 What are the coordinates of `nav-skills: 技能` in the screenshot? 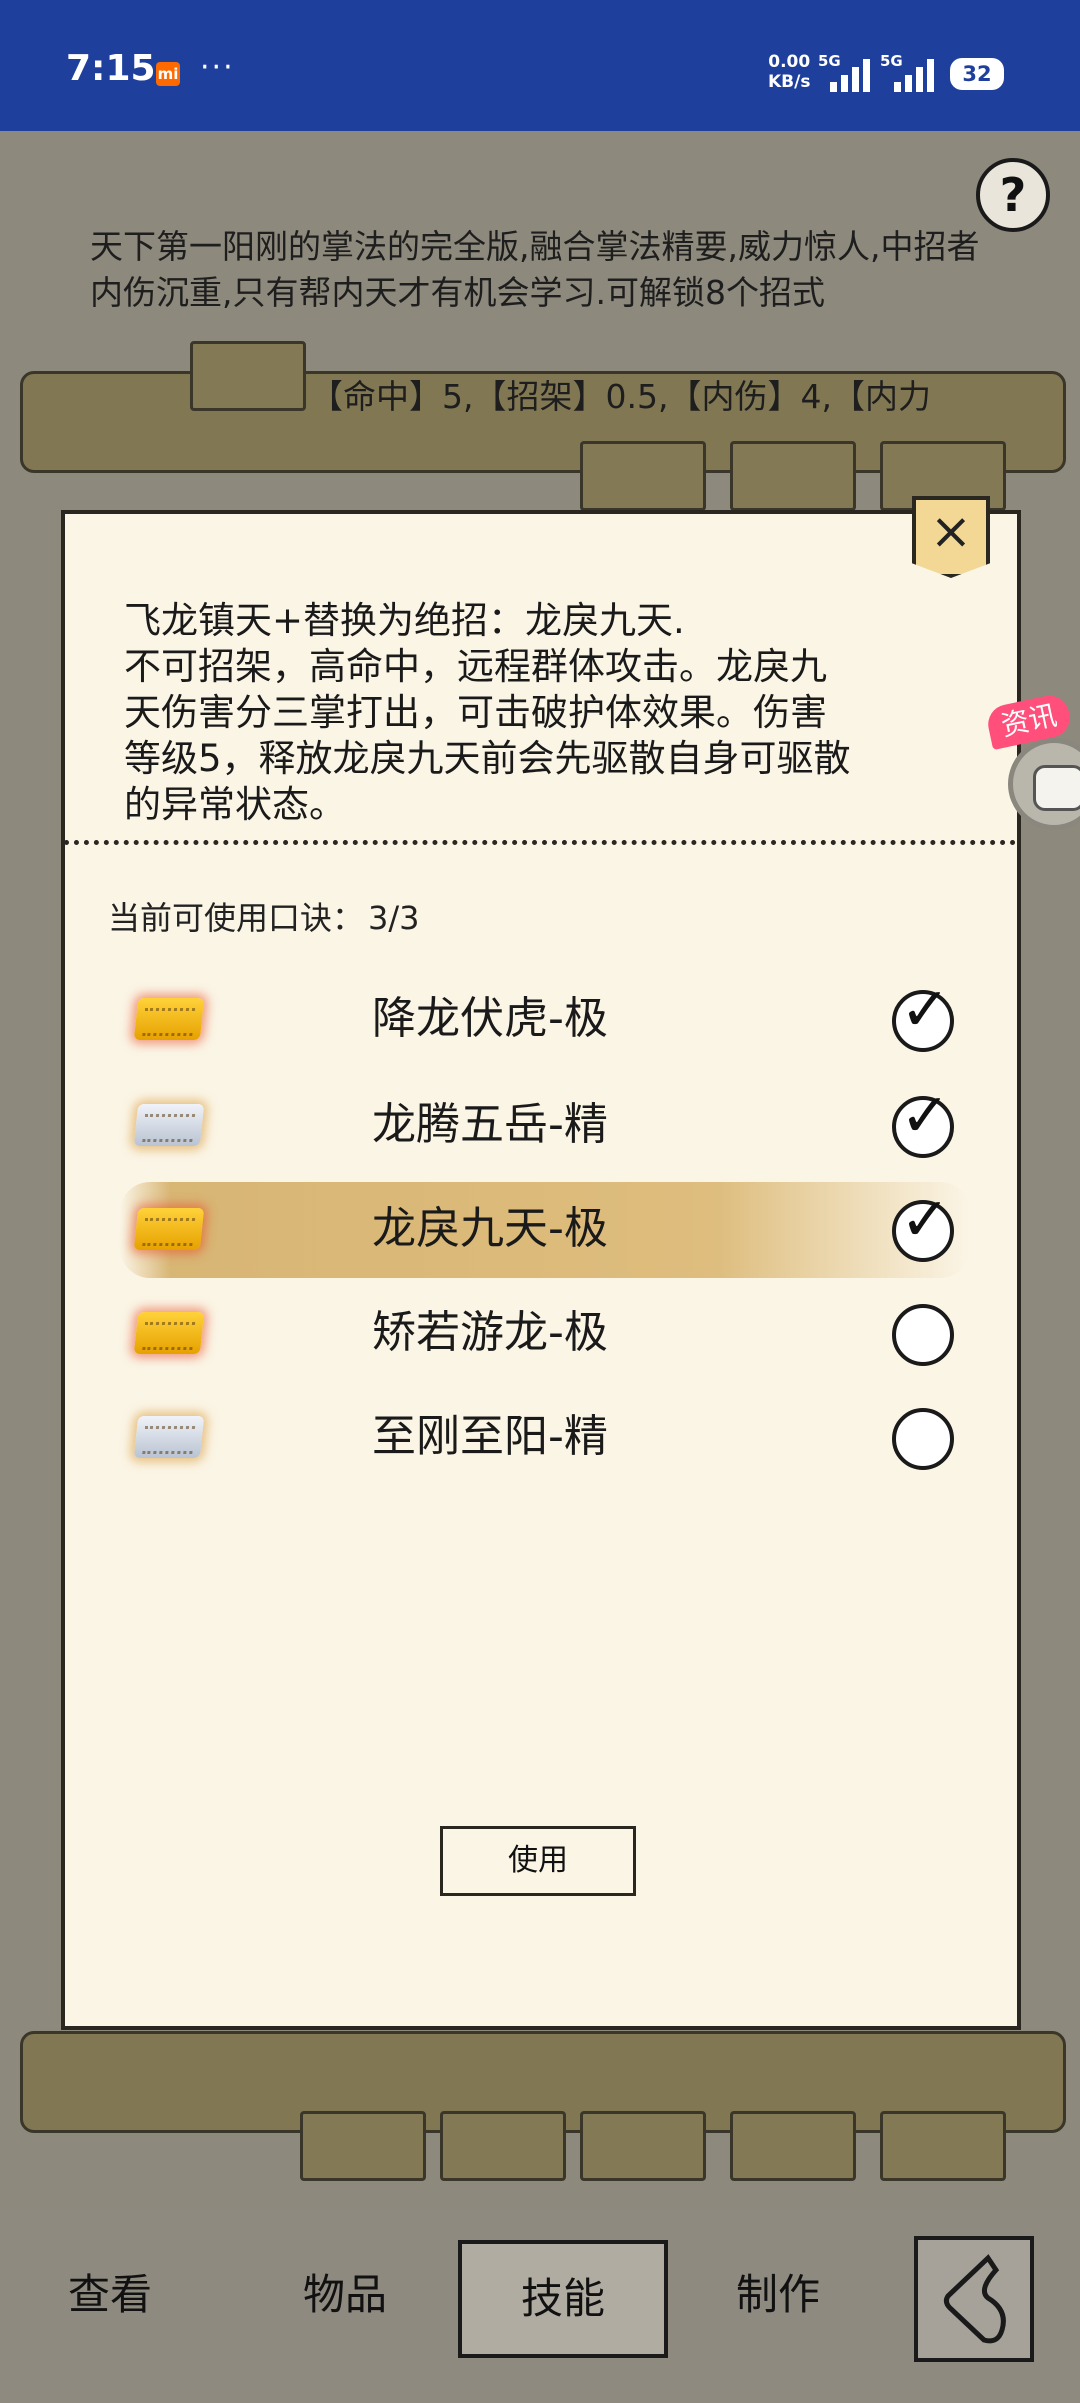 It's located at (563, 2299).